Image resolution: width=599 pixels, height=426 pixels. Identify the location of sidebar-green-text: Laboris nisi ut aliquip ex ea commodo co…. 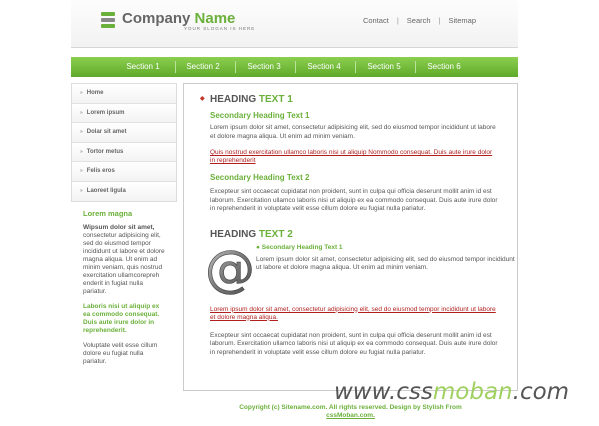
(121, 318).